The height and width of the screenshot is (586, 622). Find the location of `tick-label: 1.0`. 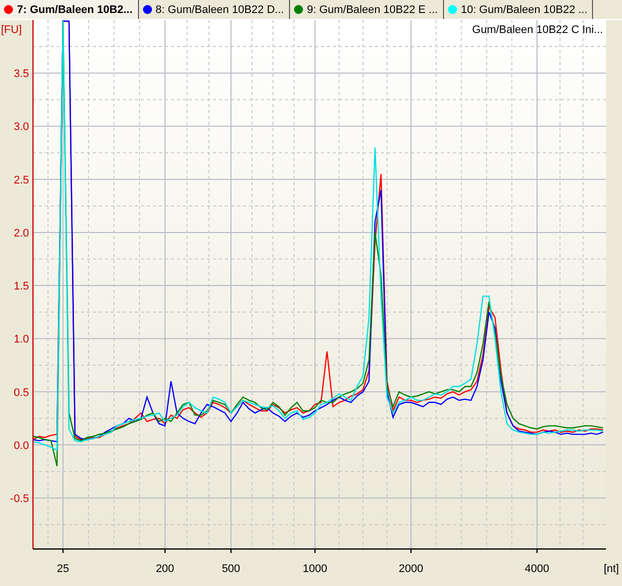

tick-label: 1.0 is located at coordinates (21, 340).